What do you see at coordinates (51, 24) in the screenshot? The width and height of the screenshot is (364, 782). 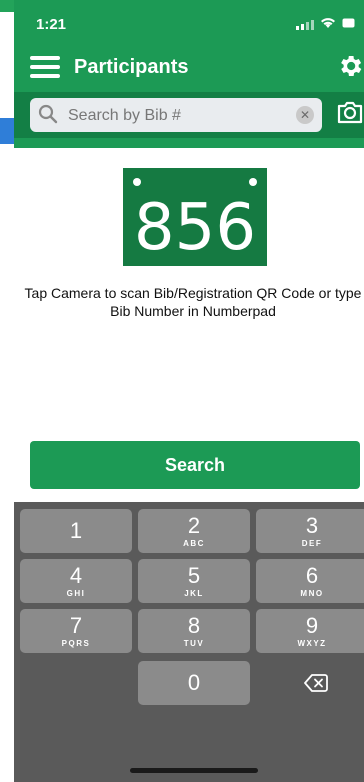 I see `status-time: 1:21` at bounding box center [51, 24].